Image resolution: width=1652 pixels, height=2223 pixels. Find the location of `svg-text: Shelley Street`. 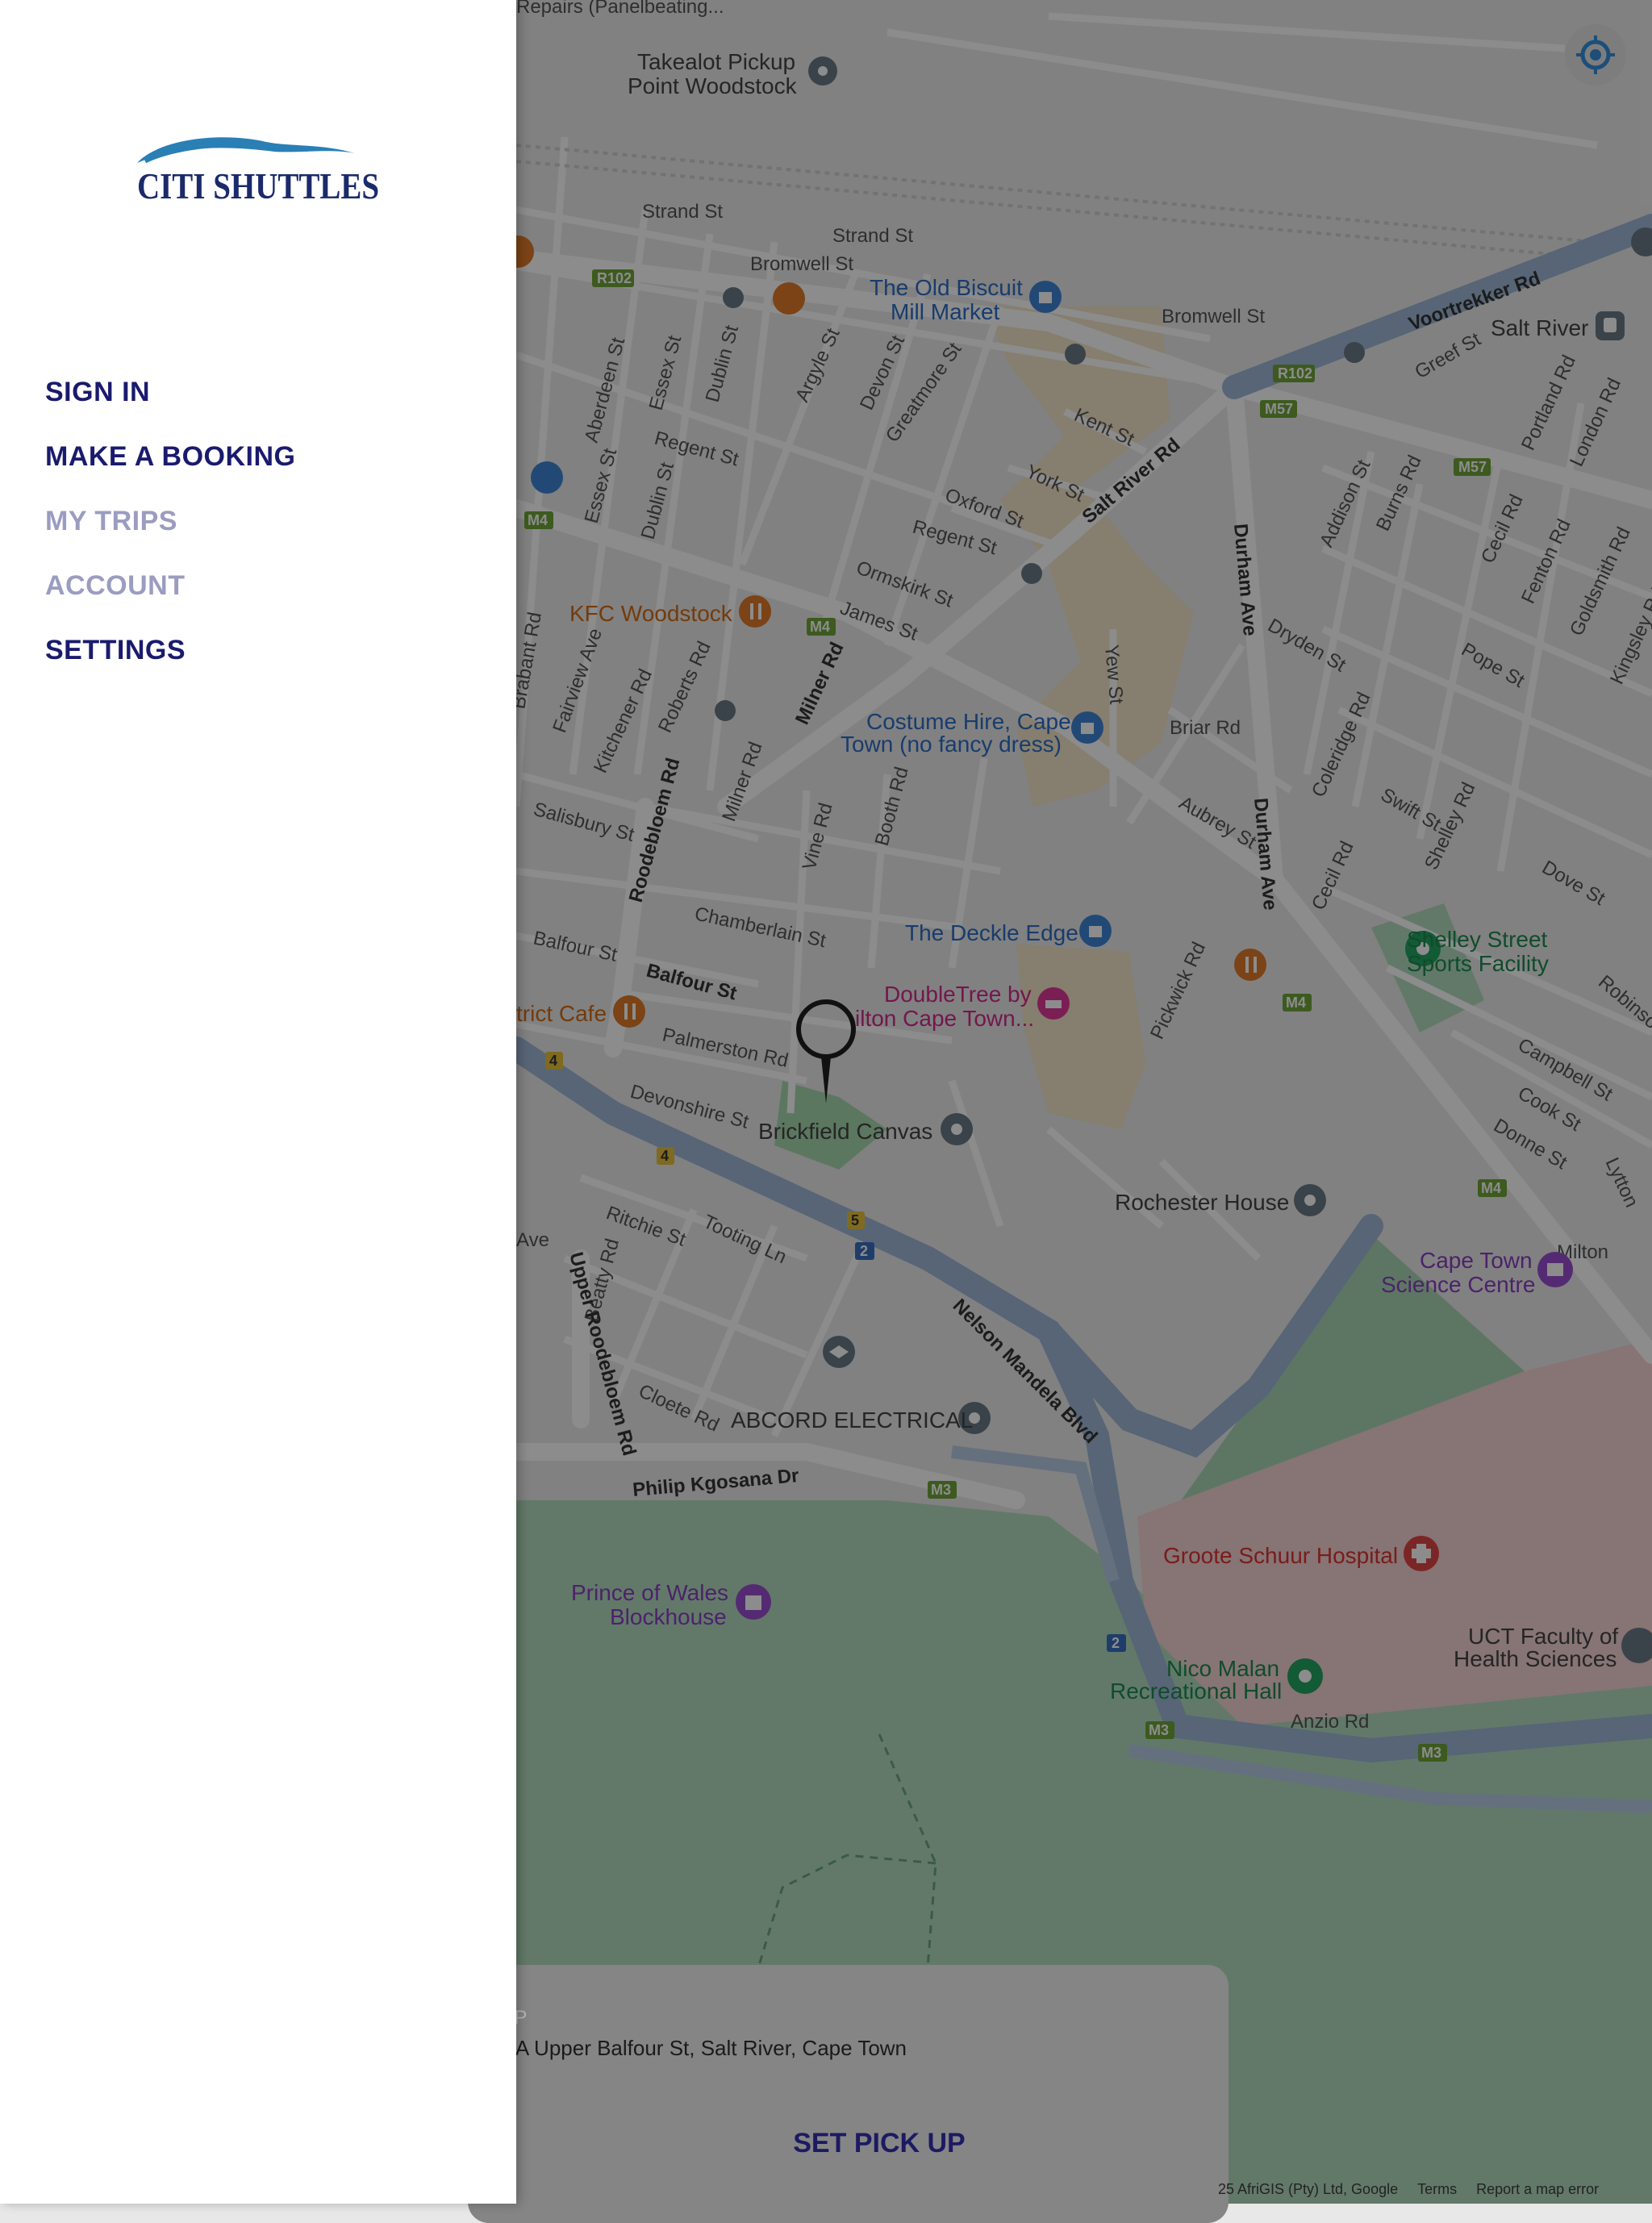

svg-text: Shelley Street is located at coordinates (1478, 939).